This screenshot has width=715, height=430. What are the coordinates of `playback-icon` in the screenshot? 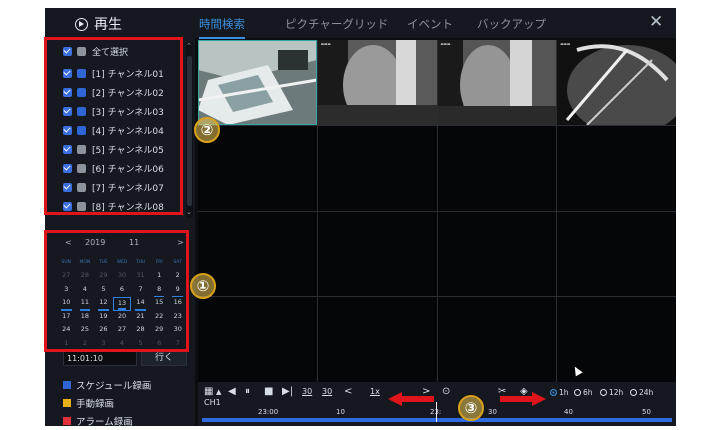 It's located at (81, 24).